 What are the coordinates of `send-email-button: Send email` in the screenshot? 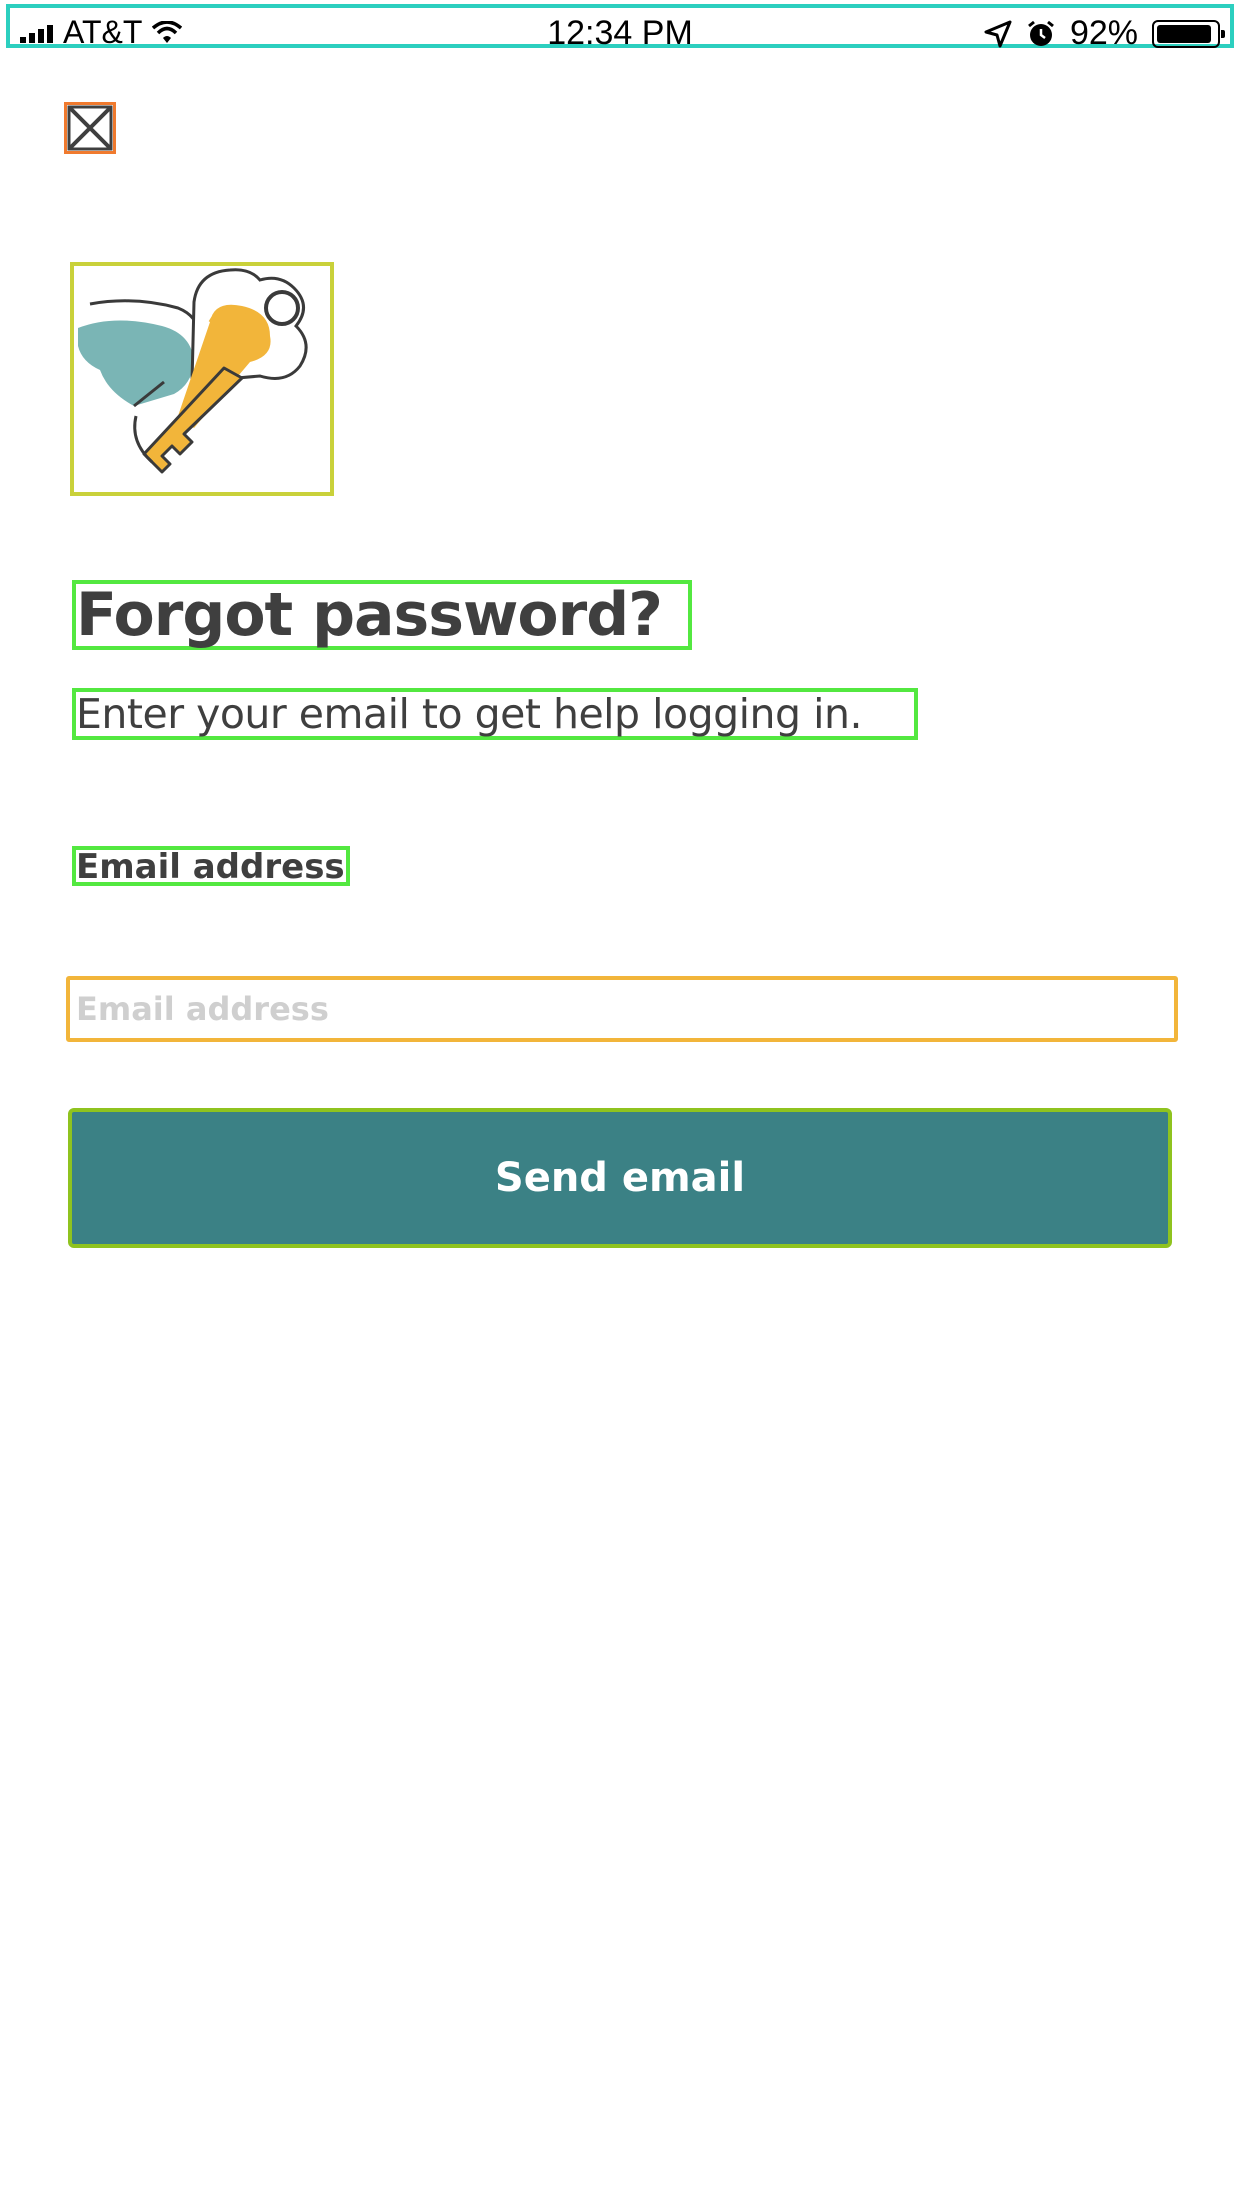 It's located at (620, 1178).